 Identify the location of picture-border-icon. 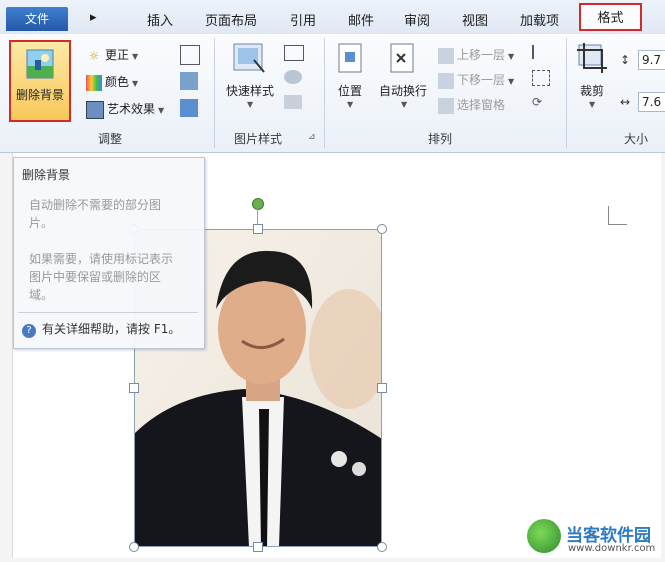
(294, 53).